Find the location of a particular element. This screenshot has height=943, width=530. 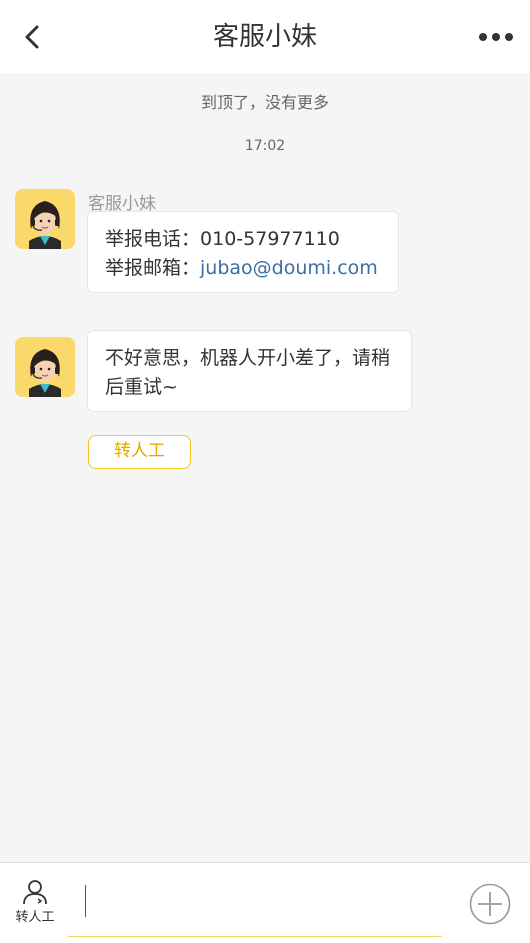

report-phone-label: 举报电话： is located at coordinates (153, 239).